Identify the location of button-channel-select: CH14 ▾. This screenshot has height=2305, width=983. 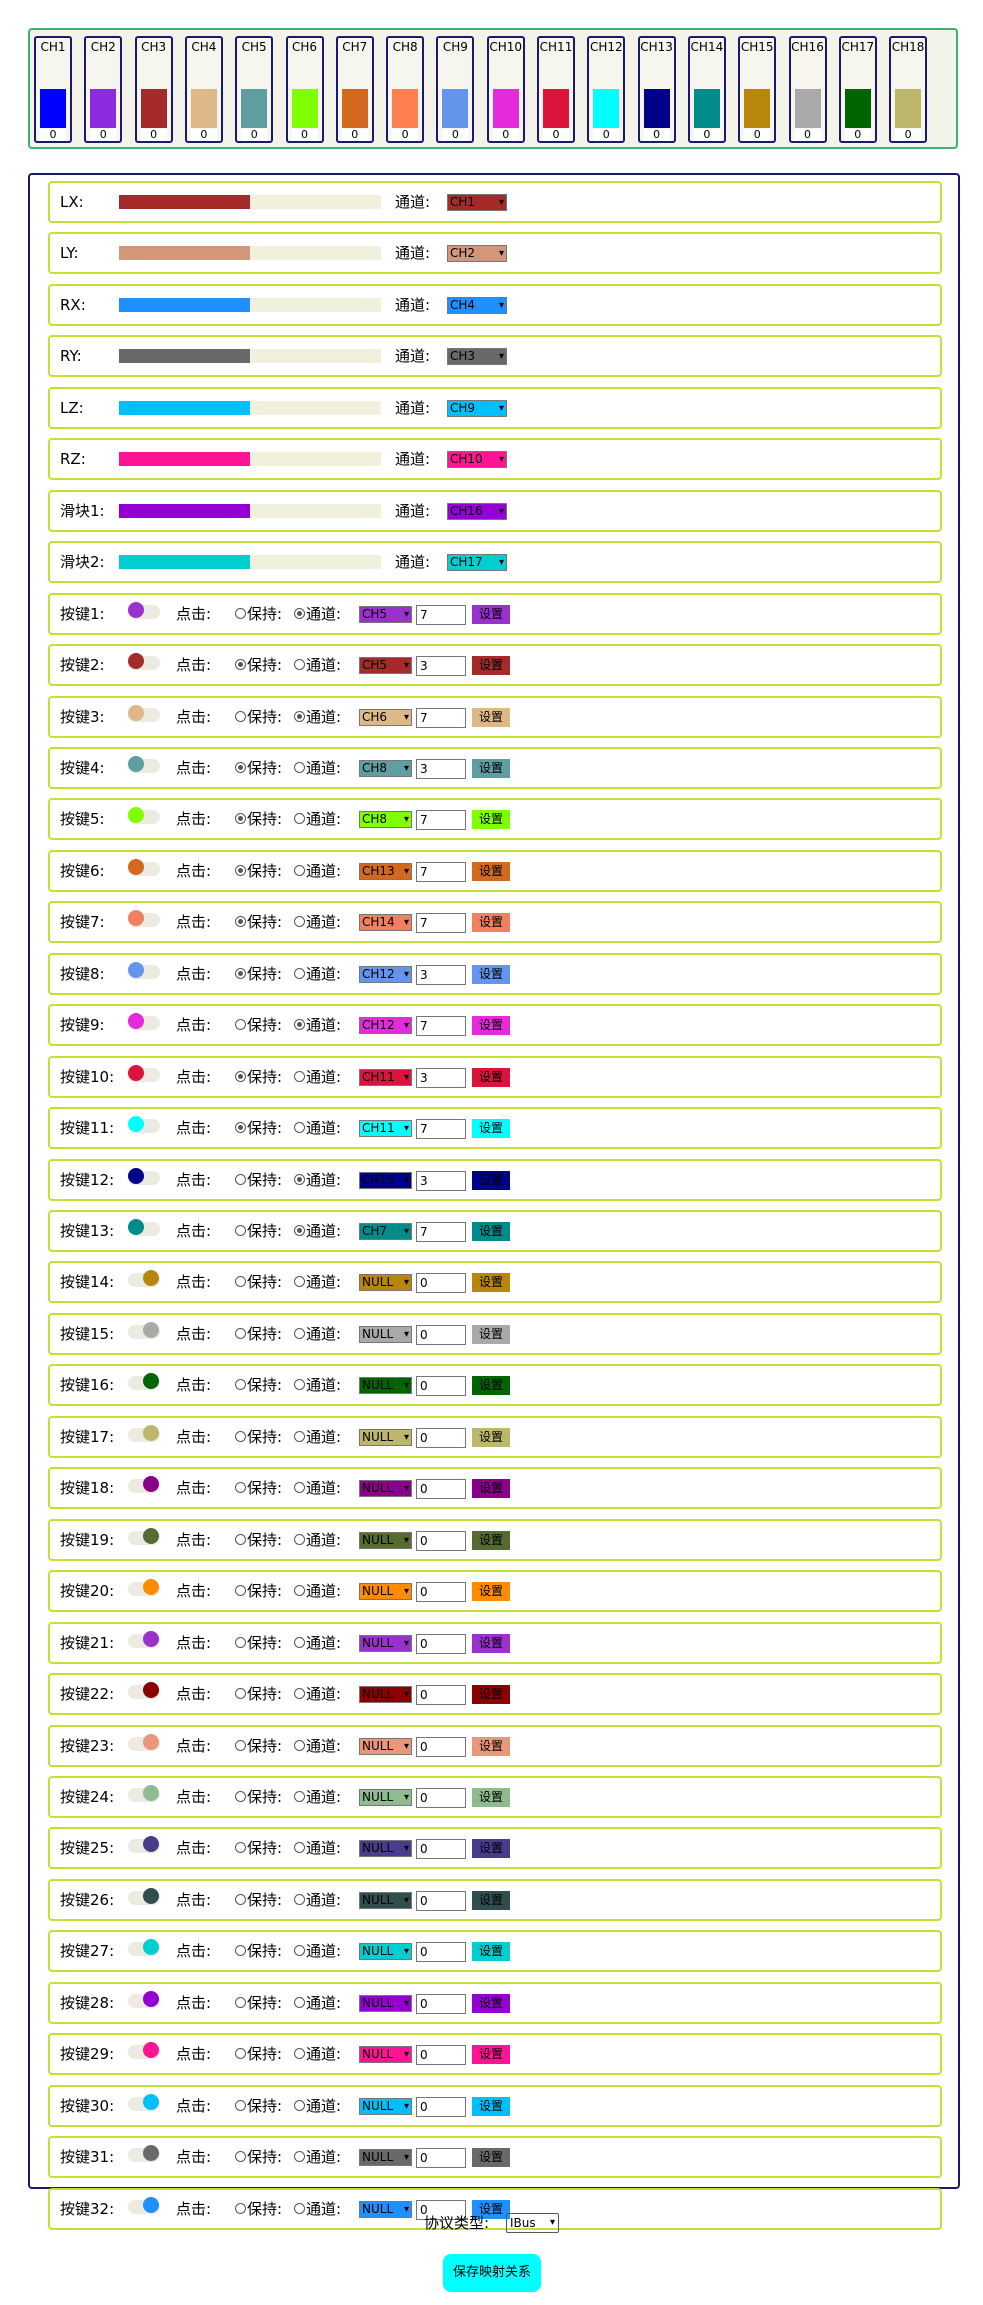
(385, 923).